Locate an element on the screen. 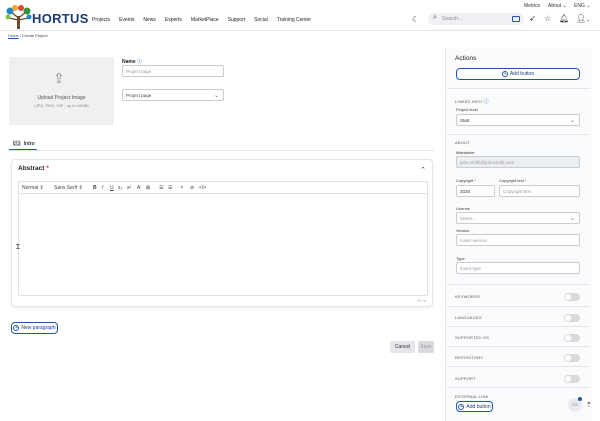 The image size is (600, 421). name-label: Name ⓘ is located at coordinates (132, 62).